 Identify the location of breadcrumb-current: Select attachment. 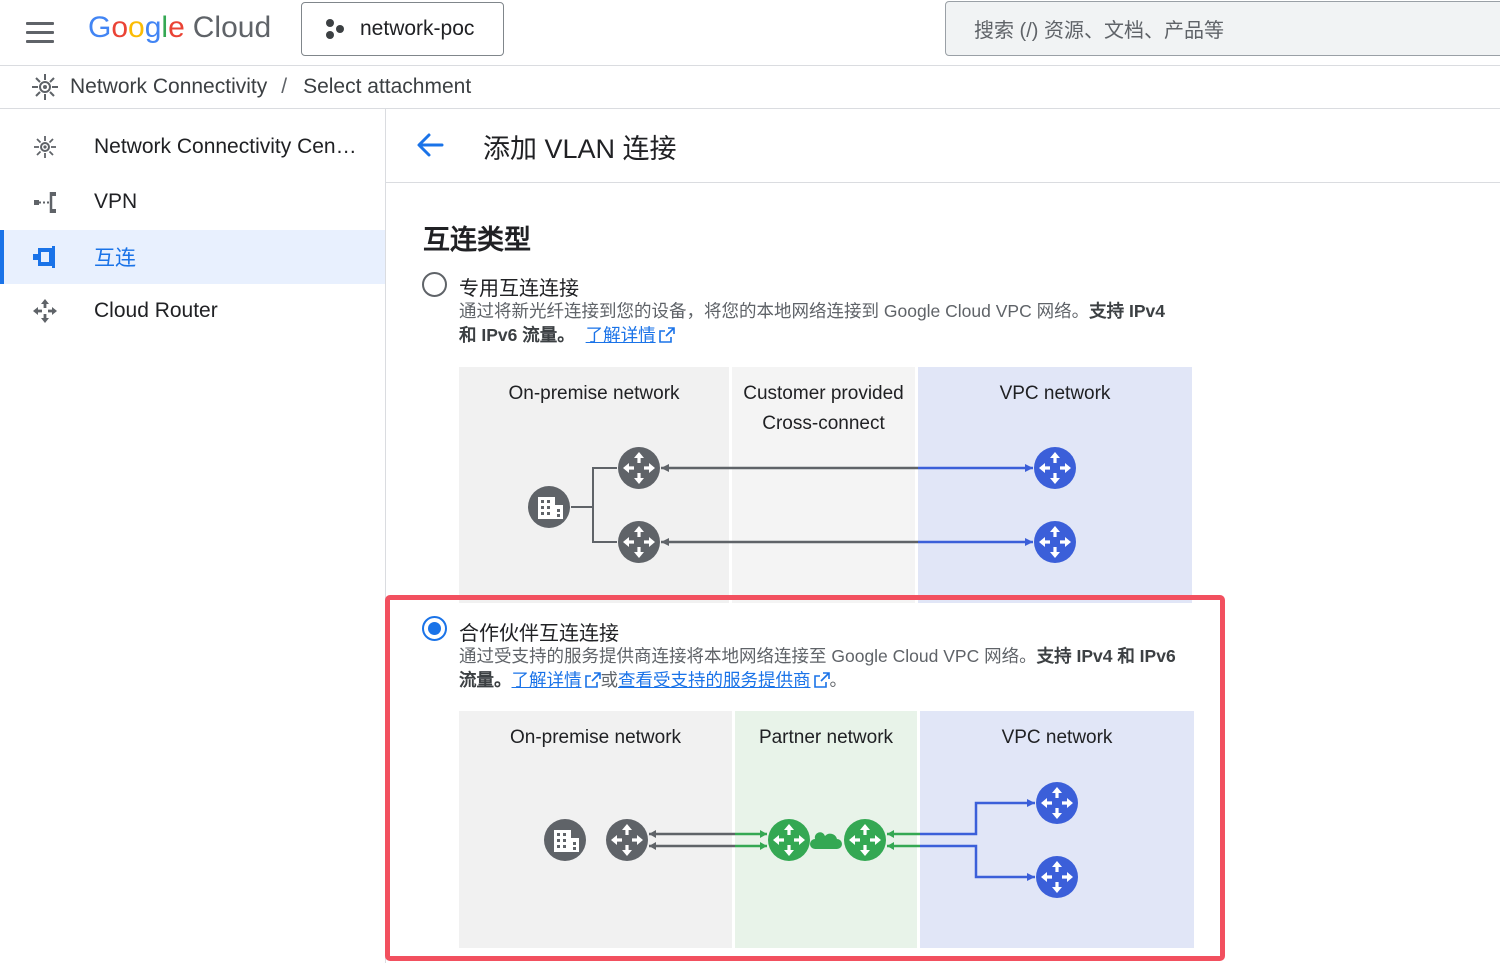
(387, 86).